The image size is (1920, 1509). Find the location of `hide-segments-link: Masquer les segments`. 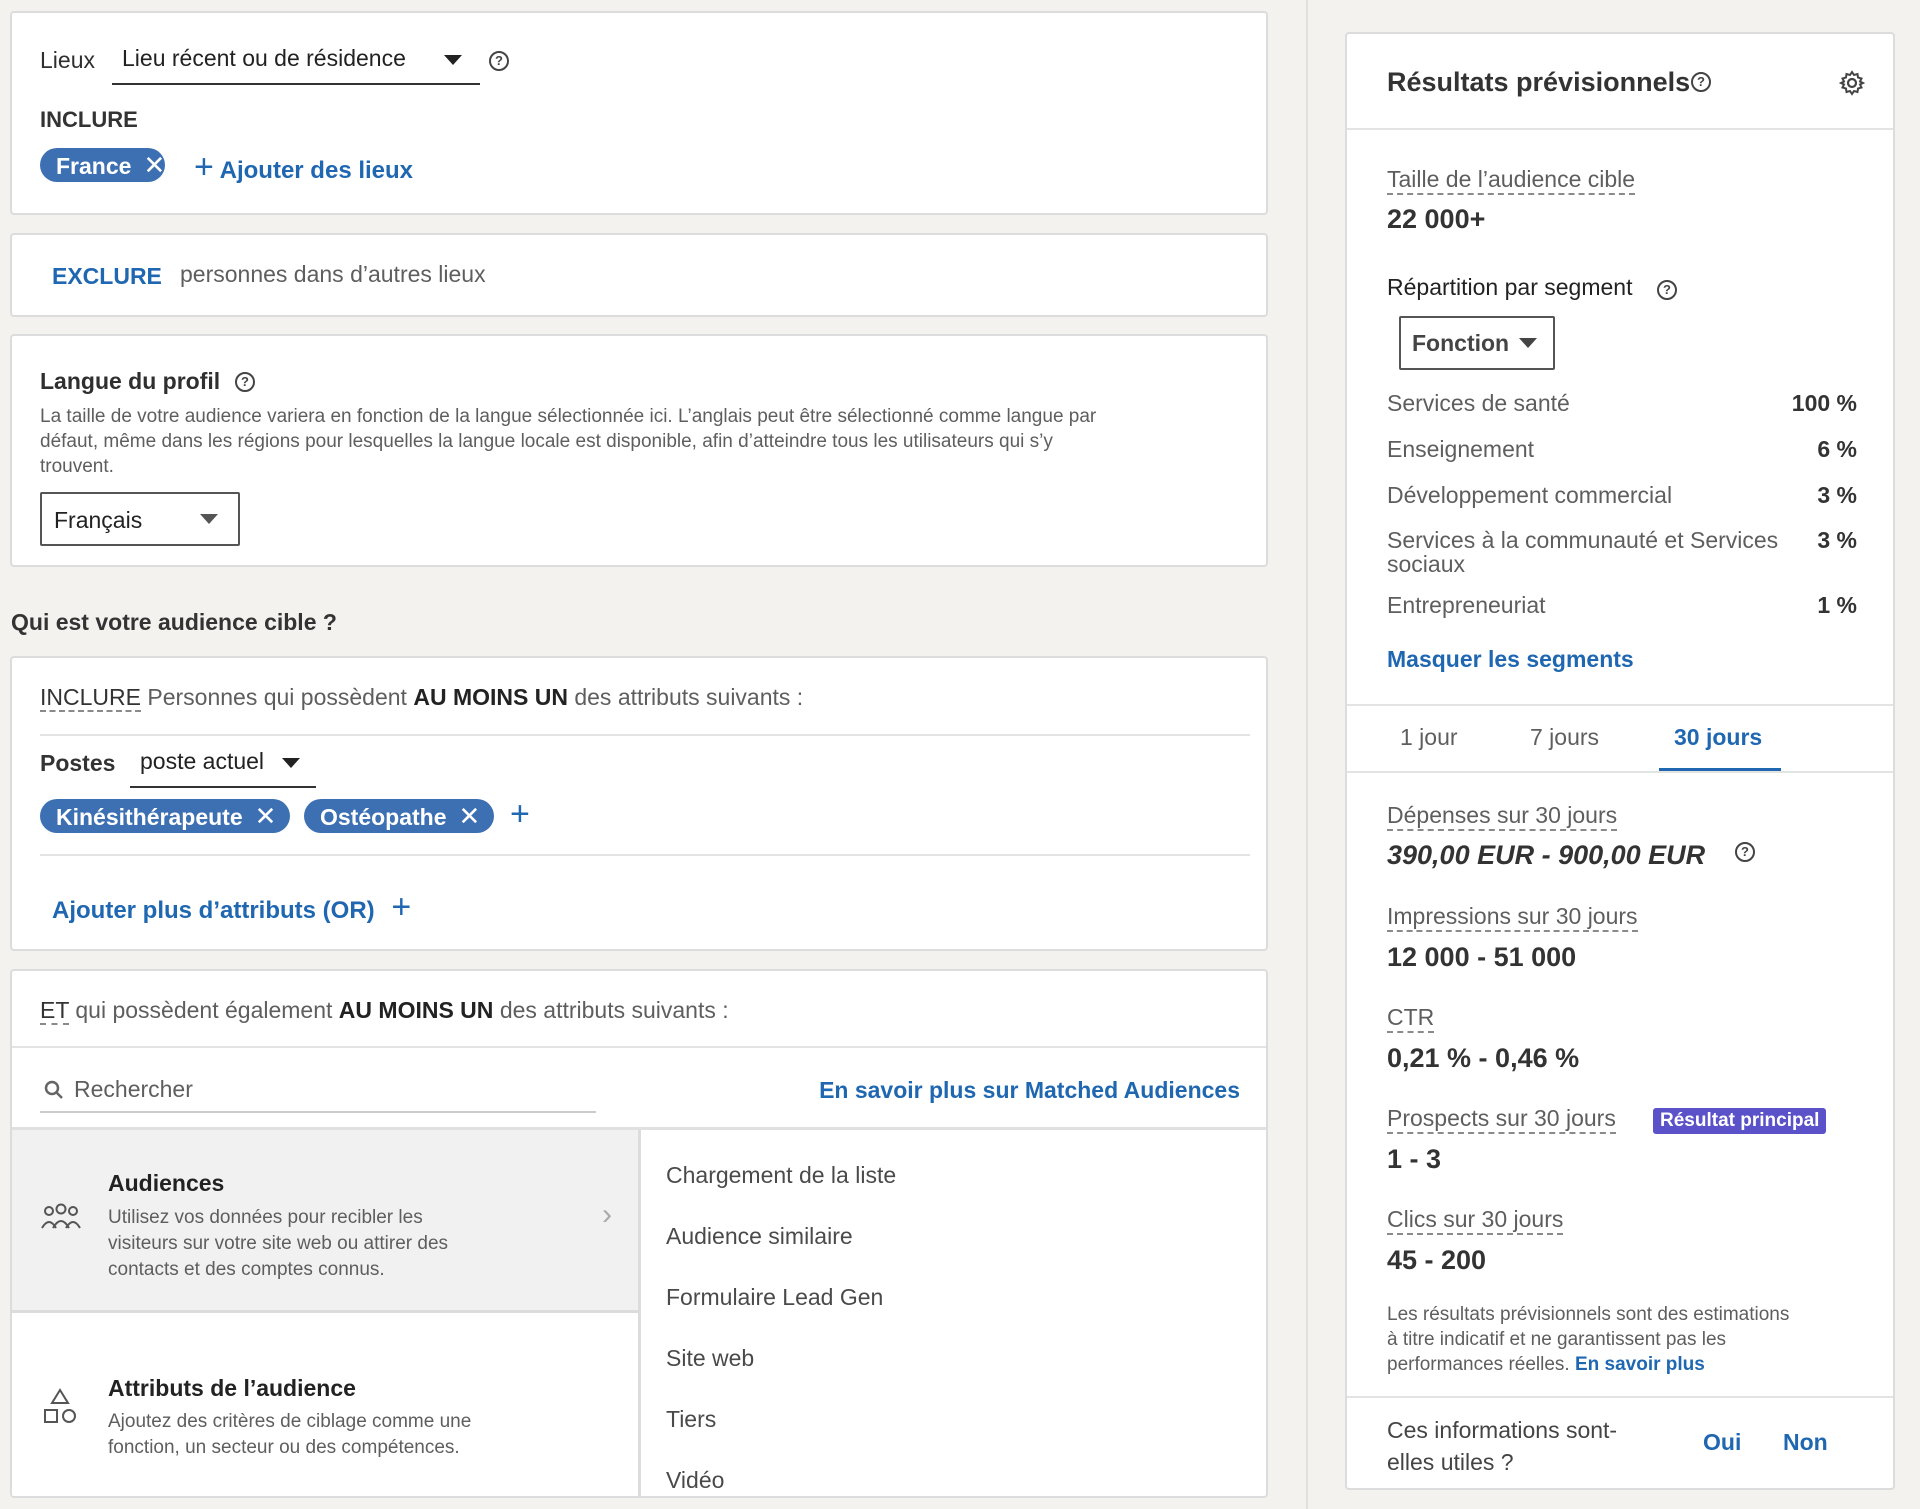

hide-segments-link: Masquer les segments is located at coordinates (1510, 659).